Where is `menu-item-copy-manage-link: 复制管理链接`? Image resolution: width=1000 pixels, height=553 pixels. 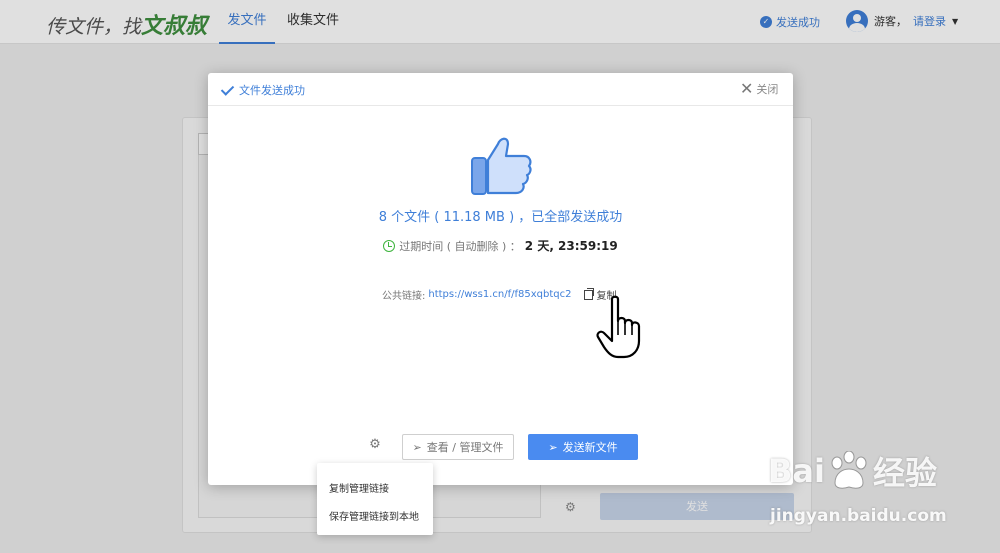 menu-item-copy-manage-link: 复制管理链接 is located at coordinates (359, 487).